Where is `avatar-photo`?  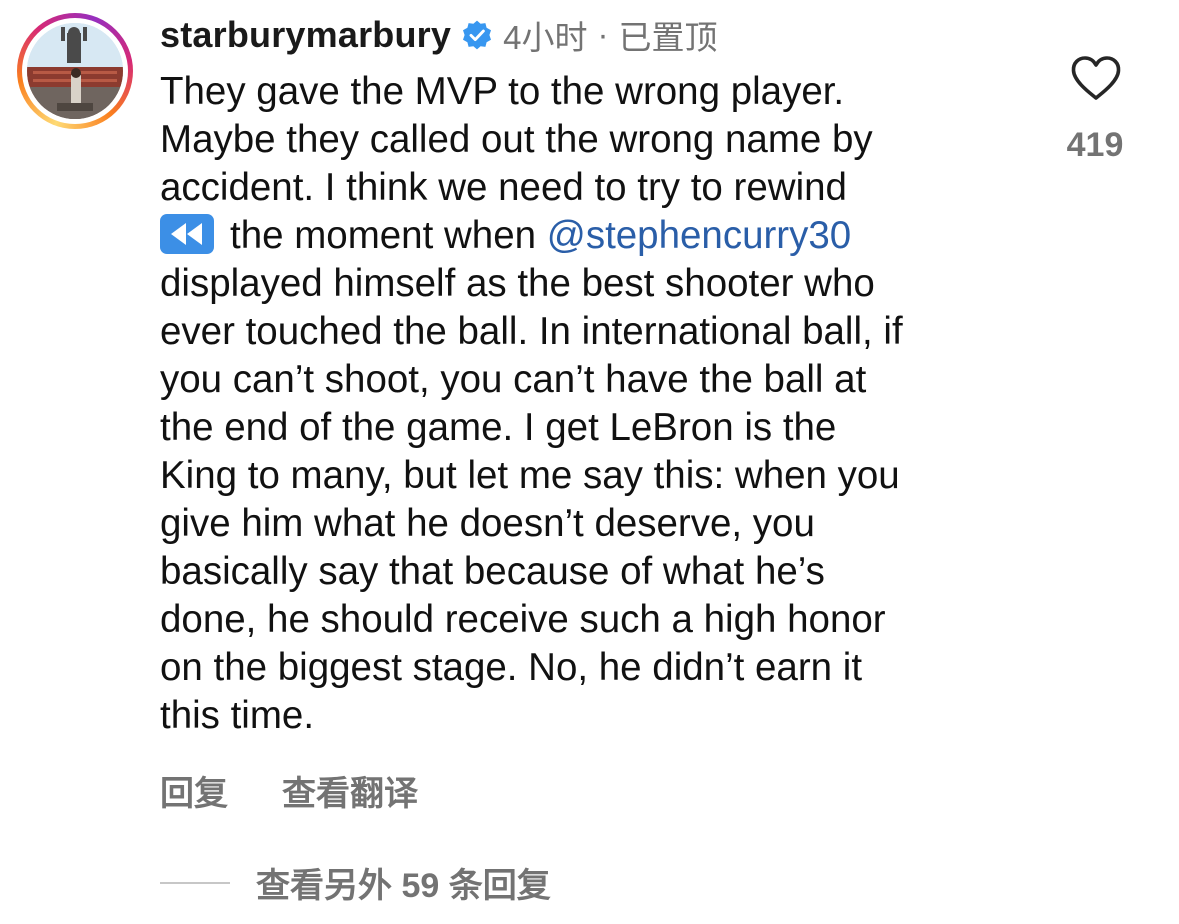 avatar-photo is located at coordinates (75, 71).